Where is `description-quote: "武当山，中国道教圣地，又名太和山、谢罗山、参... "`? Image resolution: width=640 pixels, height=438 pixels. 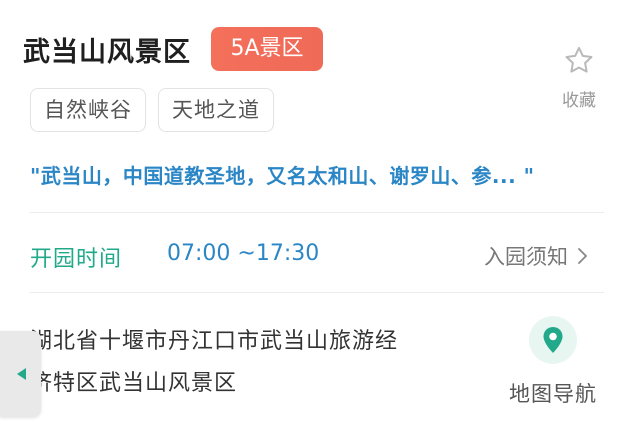 description-quote: "武当山，中国道教圣地，又名太和山、谢罗山、参... " is located at coordinates (320, 174).